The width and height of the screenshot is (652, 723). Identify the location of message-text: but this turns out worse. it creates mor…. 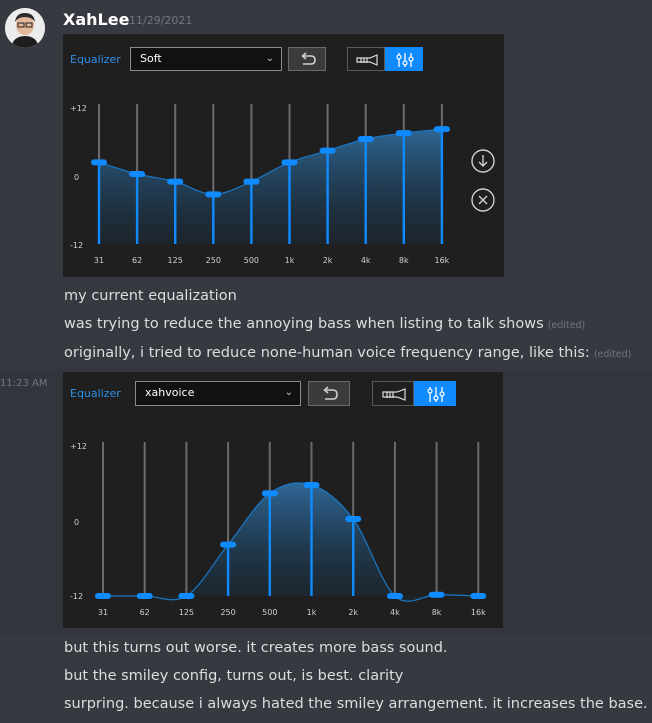
(256, 648).